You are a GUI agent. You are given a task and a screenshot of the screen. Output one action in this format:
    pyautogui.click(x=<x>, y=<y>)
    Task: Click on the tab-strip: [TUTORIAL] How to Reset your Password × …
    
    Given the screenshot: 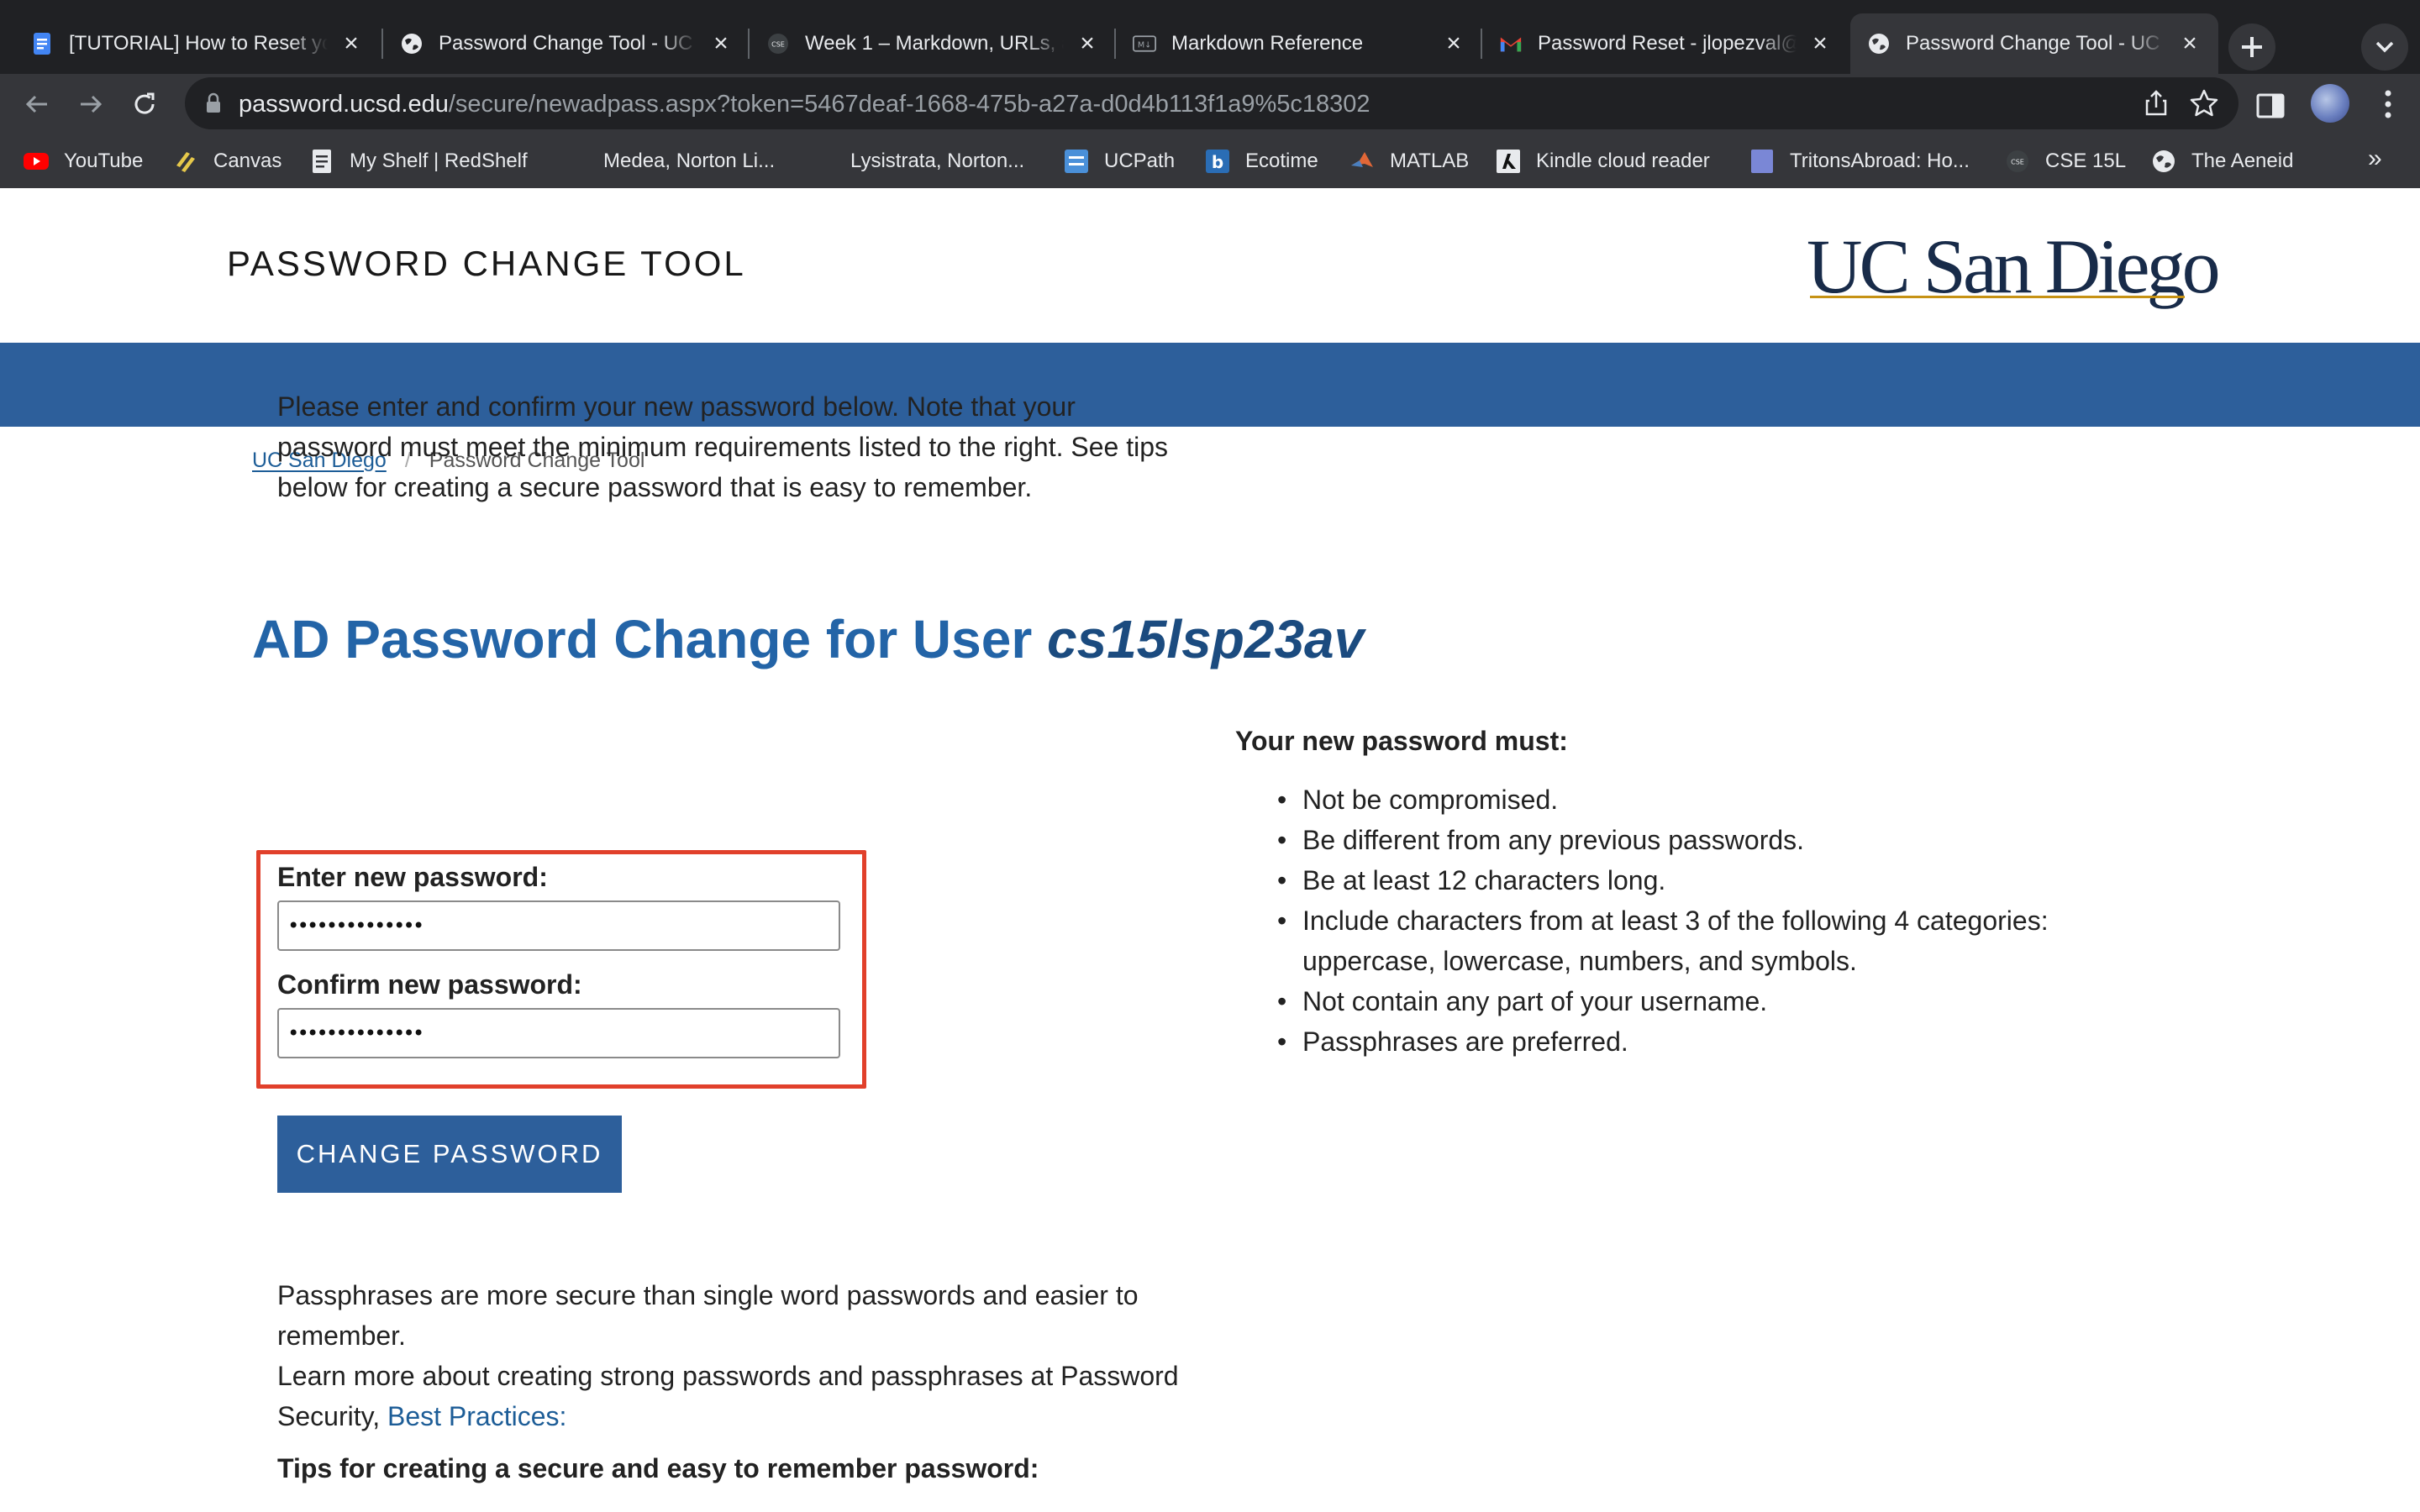 What is the action you would take?
    pyautogui.click(x=1210, y=37)
    